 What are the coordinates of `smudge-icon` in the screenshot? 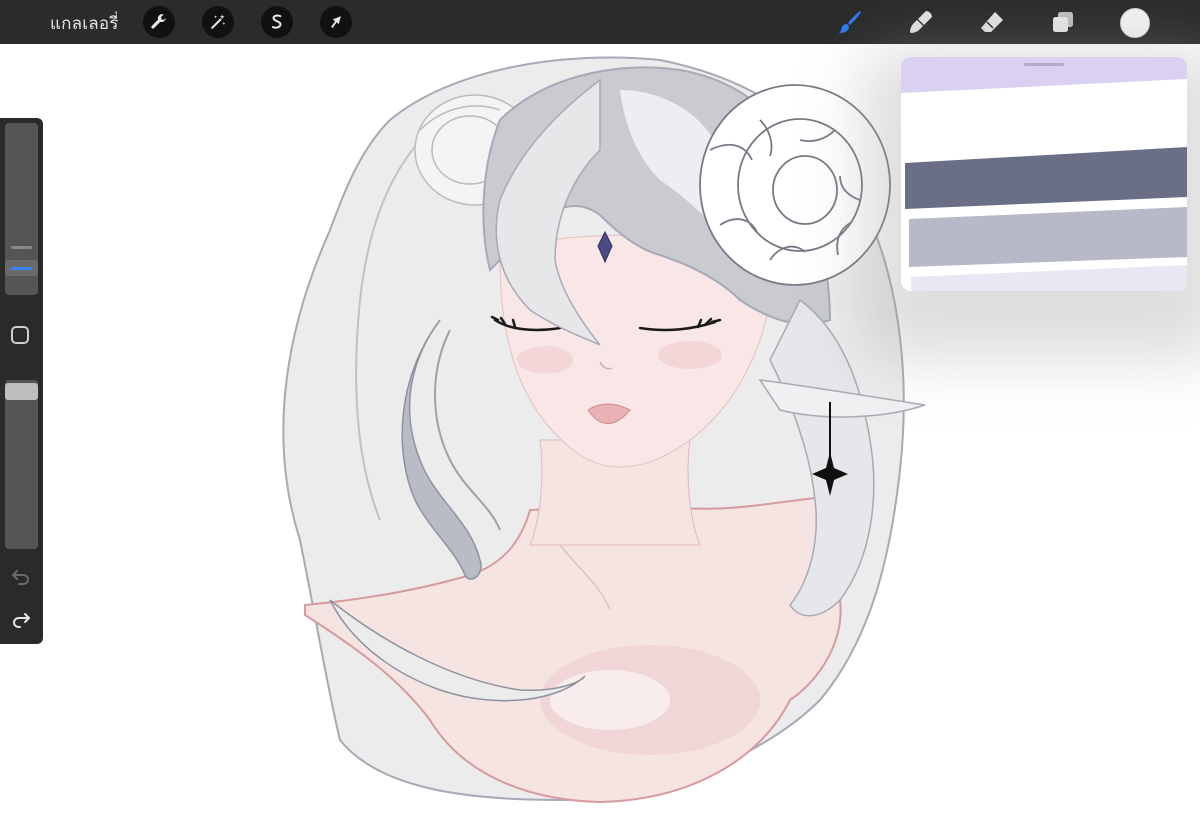 It's located at (921, 22).